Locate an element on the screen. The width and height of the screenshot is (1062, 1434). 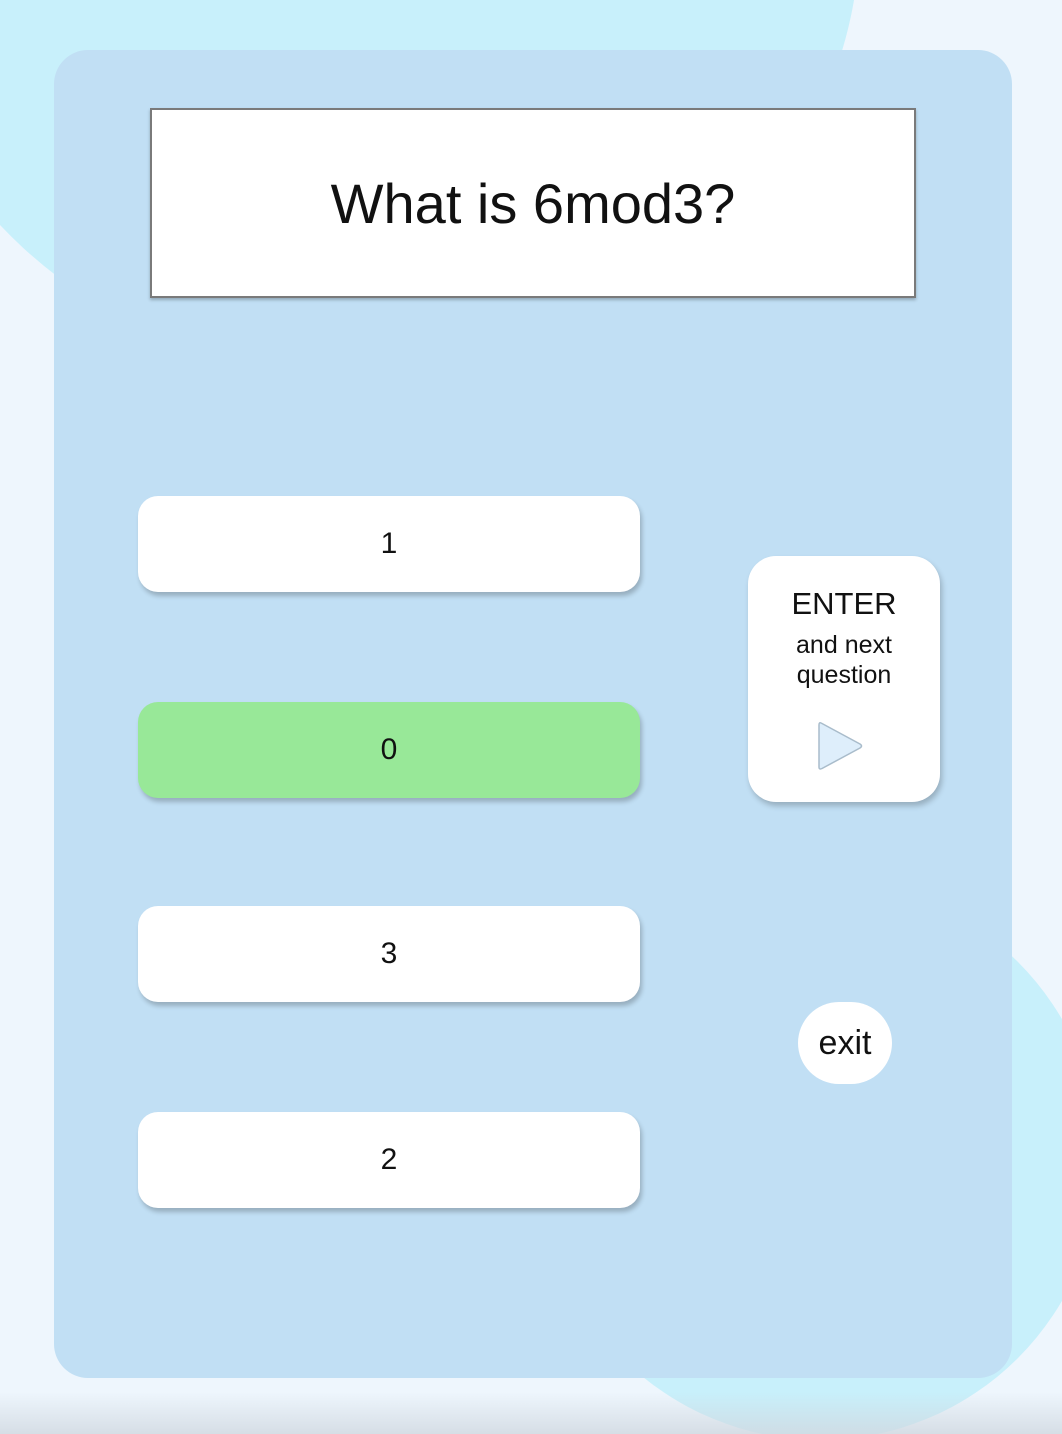
answer-option-3: 3 is located at coordinates (389, 954).